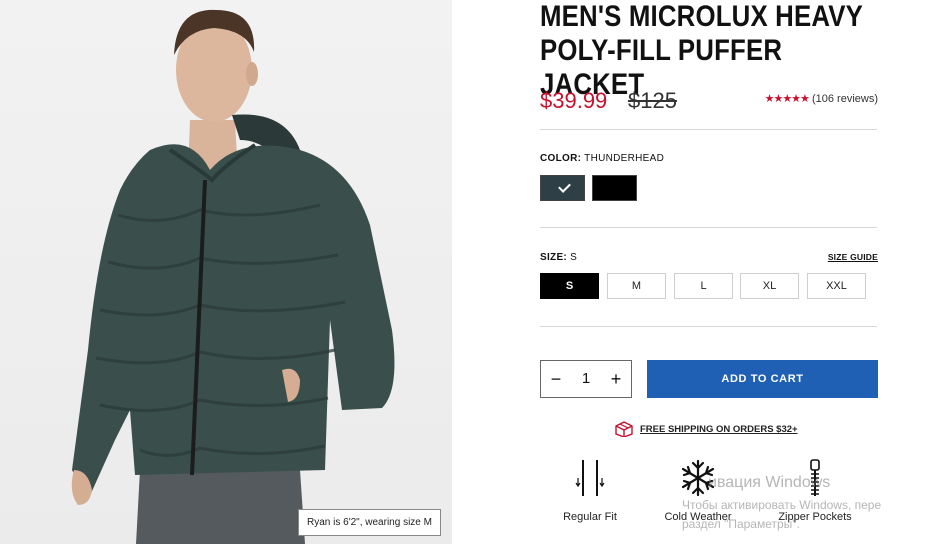 The height and width of the screenshot is (544, 927). What do you see at coordinates (556, 379) in the screenshot?
I see `quantity-decrease-button: −` at bounding box center [556, 379].